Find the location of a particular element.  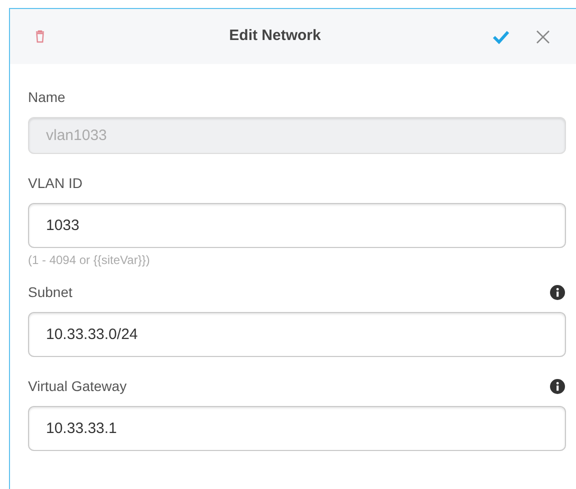

field-hint: (1 - 4094 or {{siteVar}}) is located at coordinates (89, 260).